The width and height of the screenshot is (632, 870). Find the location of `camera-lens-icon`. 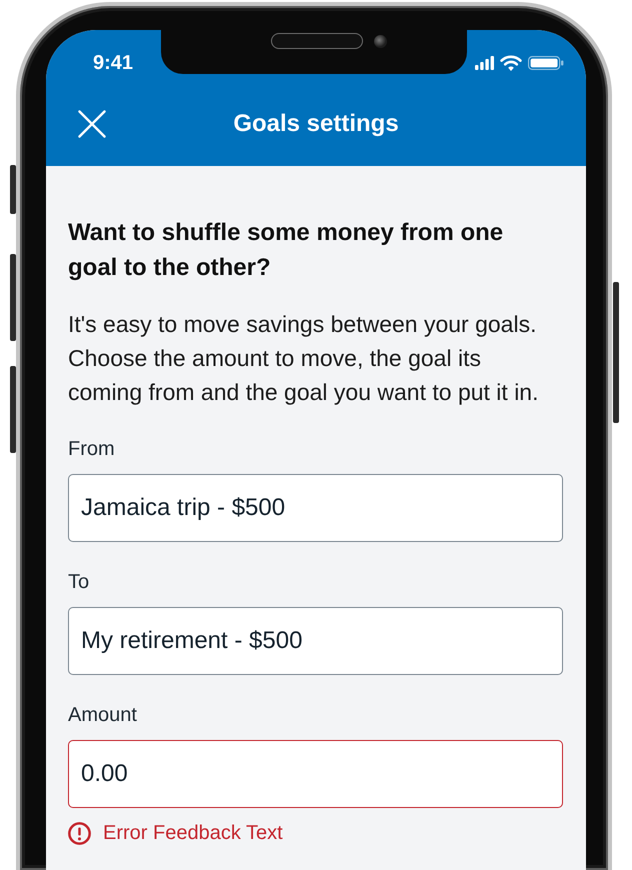

camera-lens-icon is located at coordinates (380, 41).